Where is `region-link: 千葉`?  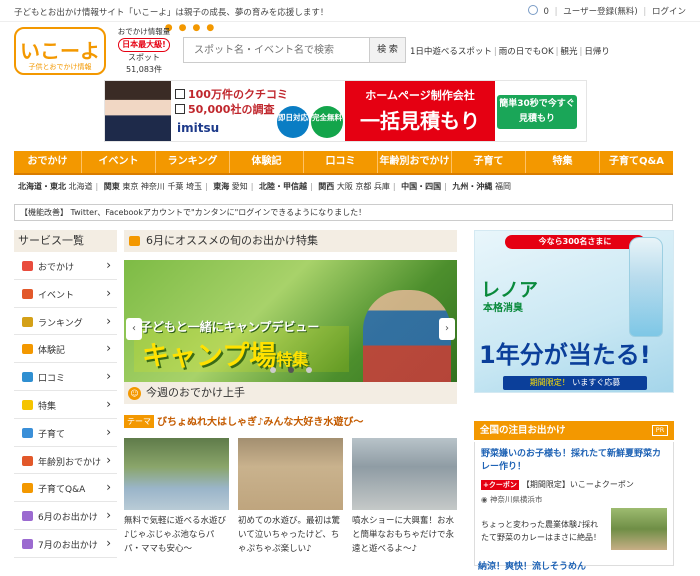
region-link: 千葉 is located at coordinates (175, 186).